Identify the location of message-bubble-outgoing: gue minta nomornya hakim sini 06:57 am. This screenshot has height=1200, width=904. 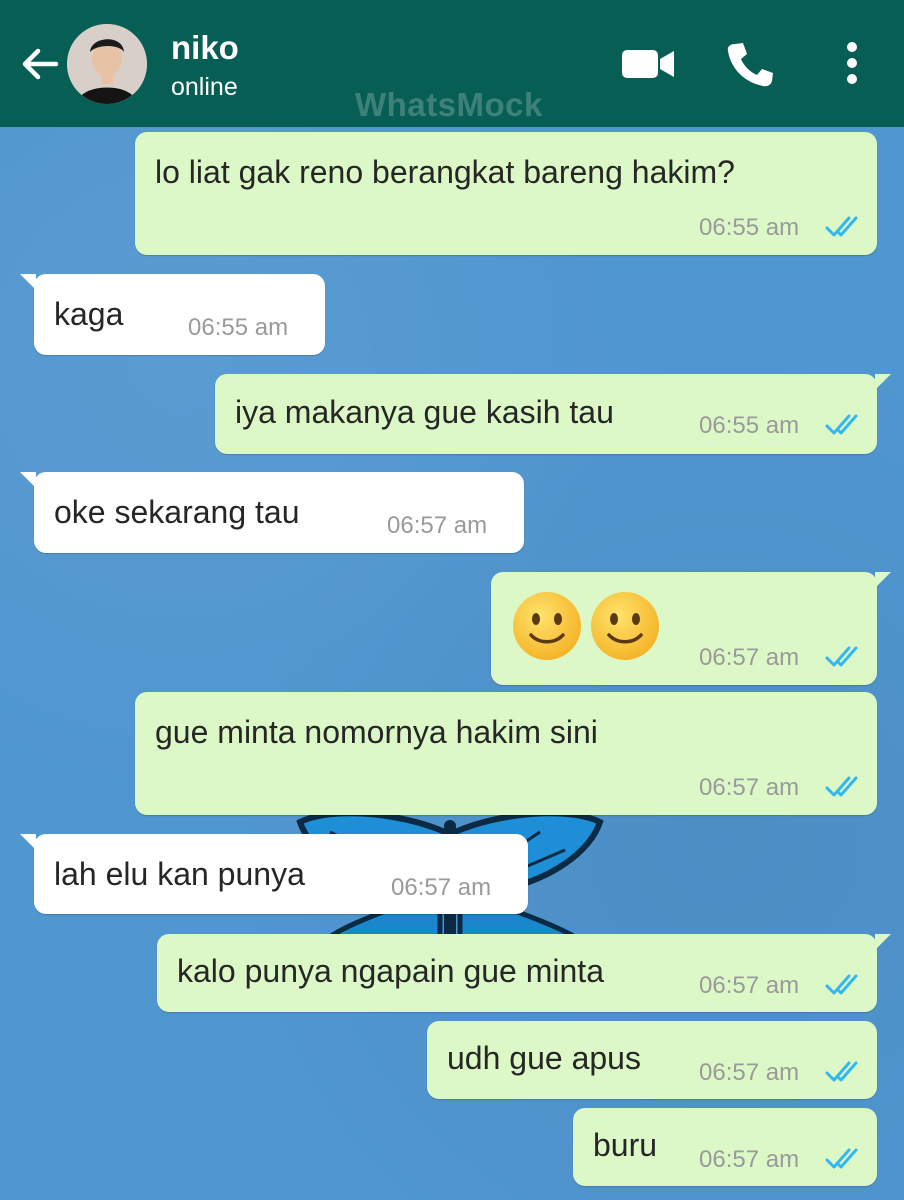
(506, 753).